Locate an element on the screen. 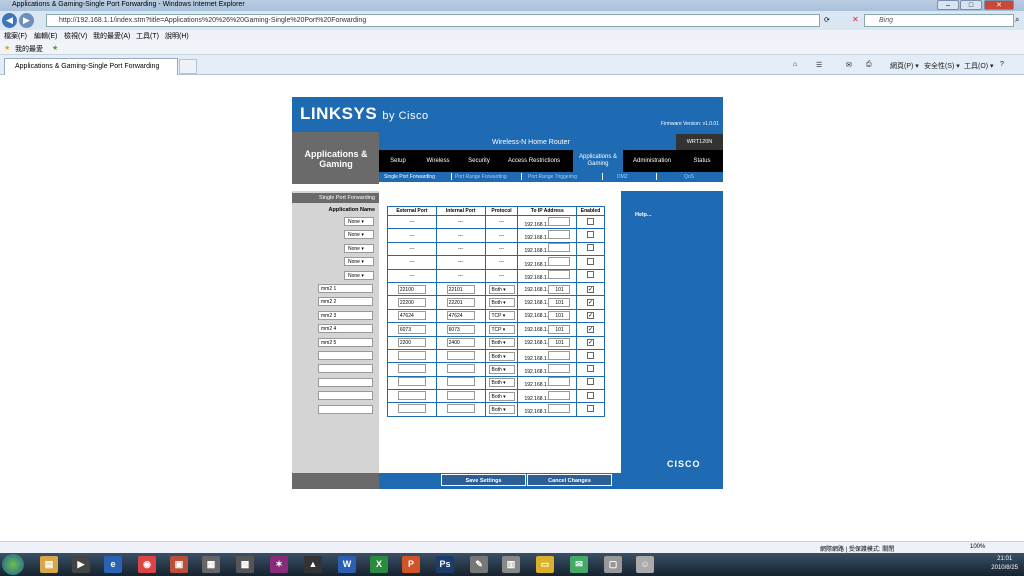 This screenshot has width=1024, height=576. application-name-input: mm2 4 is located at coordinates (345, 329).